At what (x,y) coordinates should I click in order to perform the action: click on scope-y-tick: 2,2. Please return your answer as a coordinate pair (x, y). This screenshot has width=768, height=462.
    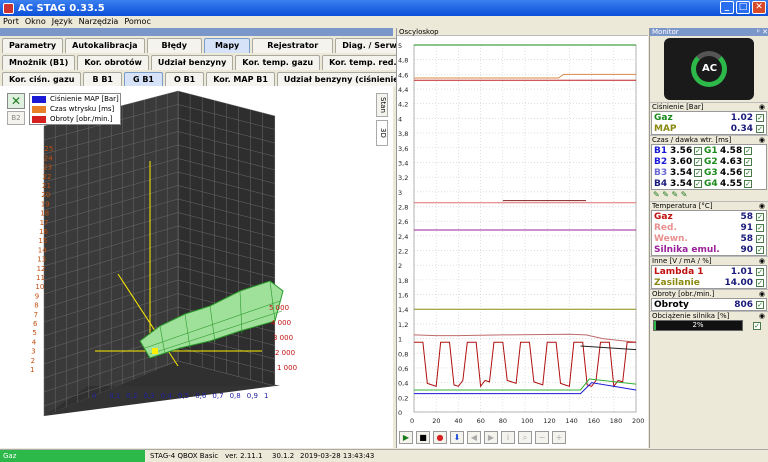
    Looking at the image, I should click on (403, 252).